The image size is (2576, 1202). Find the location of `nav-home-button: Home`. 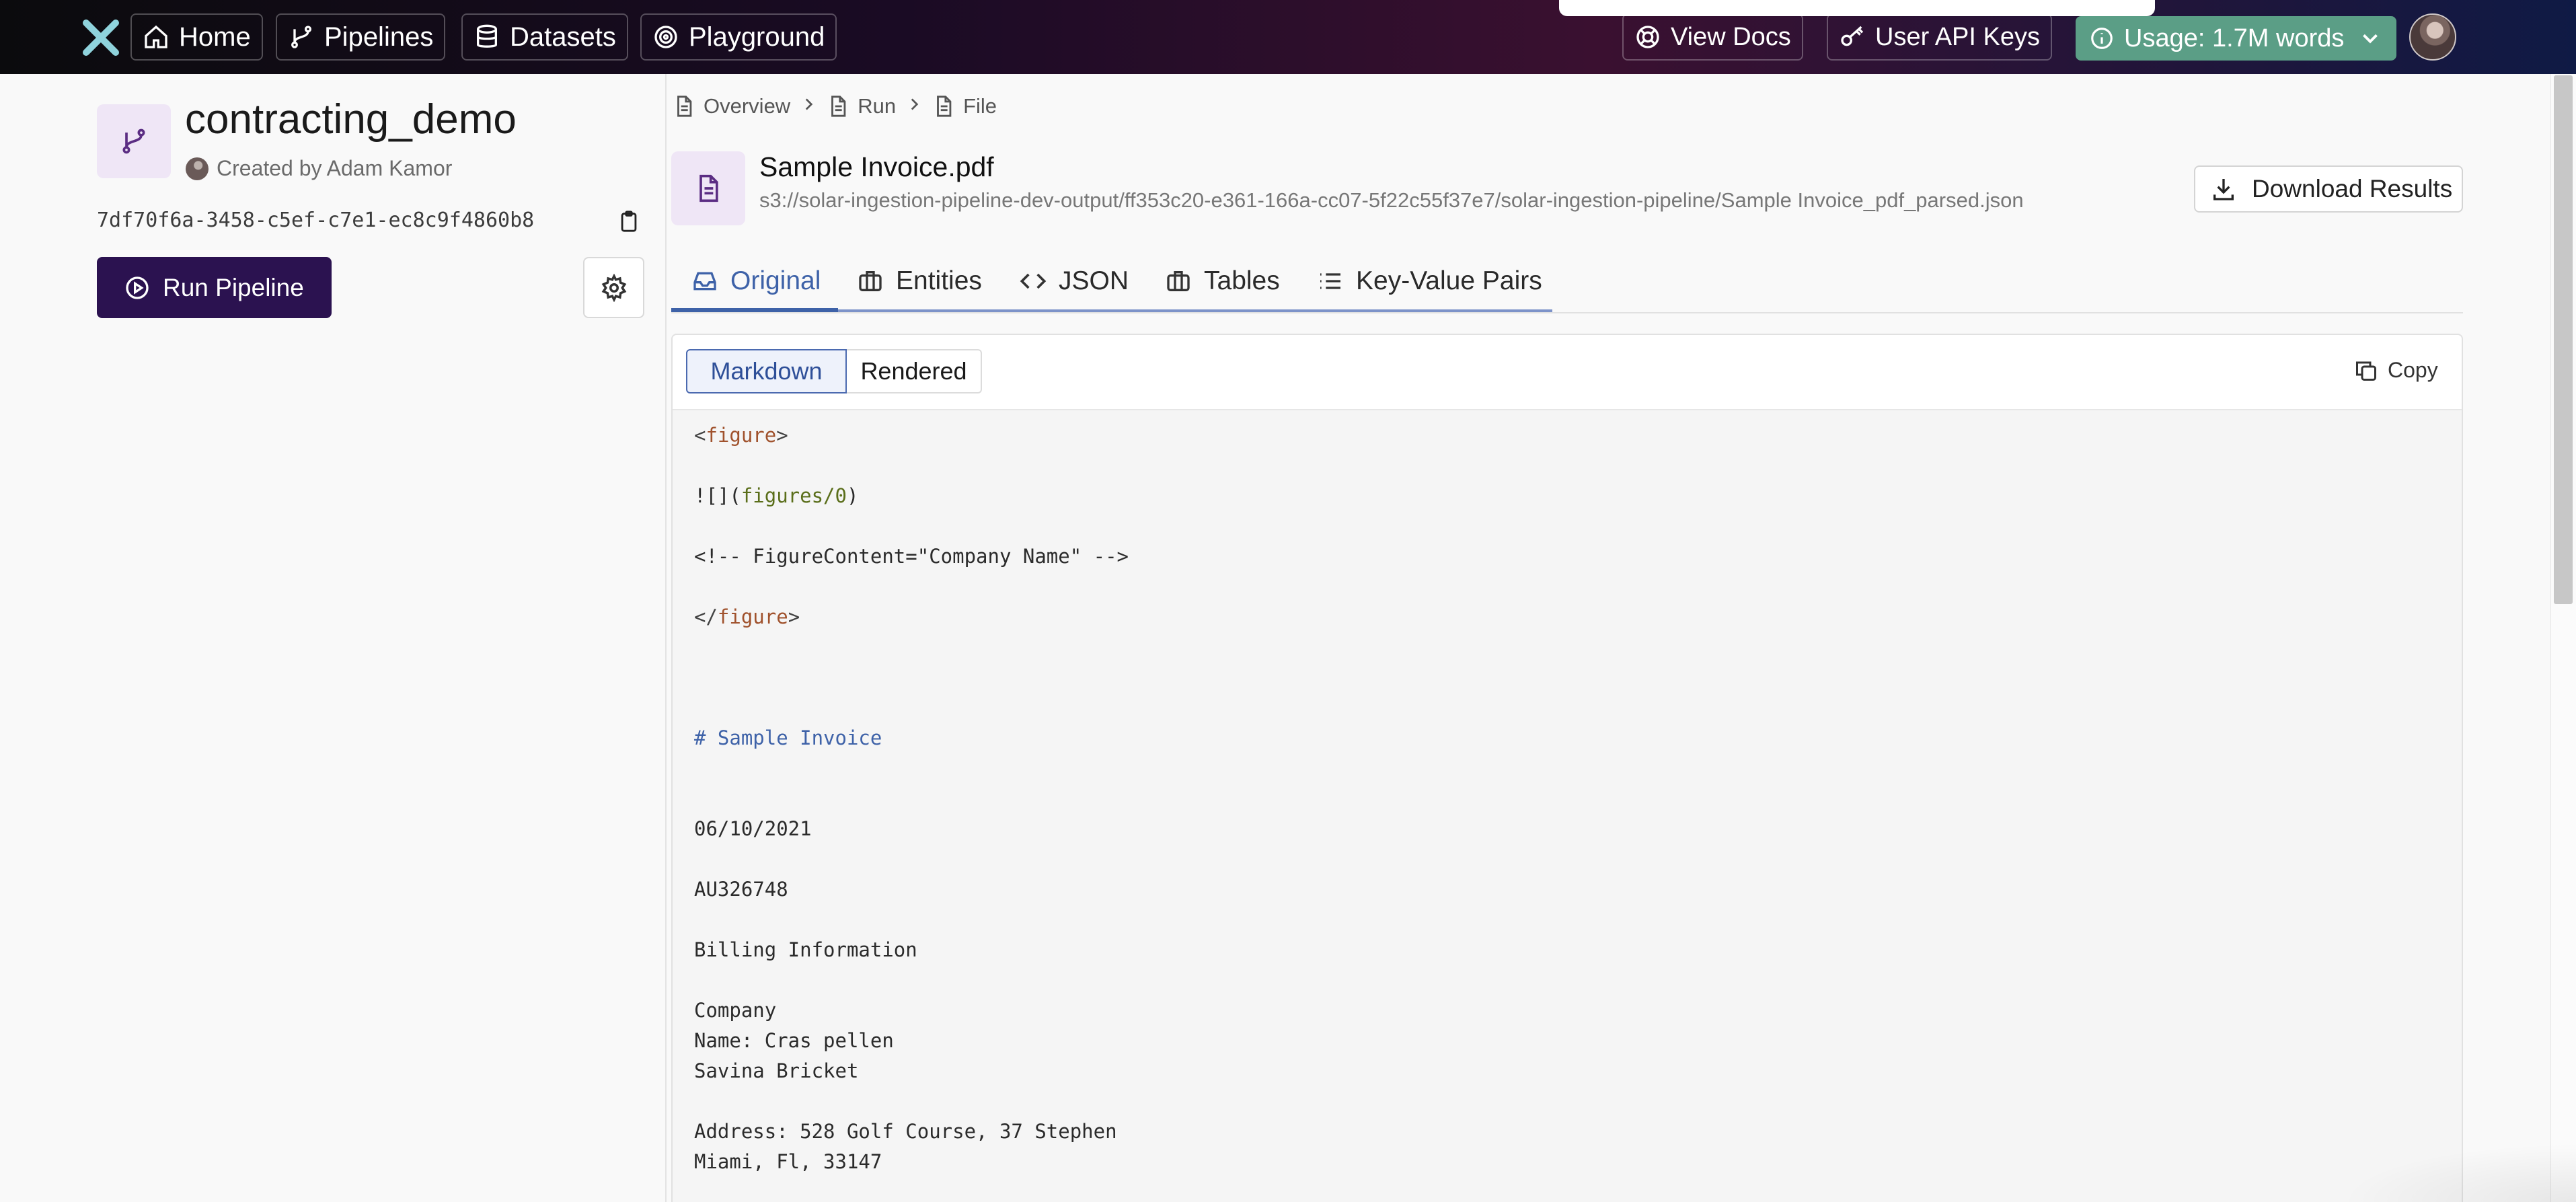

nav-home-button: Home is located at coordinates (196, 37).